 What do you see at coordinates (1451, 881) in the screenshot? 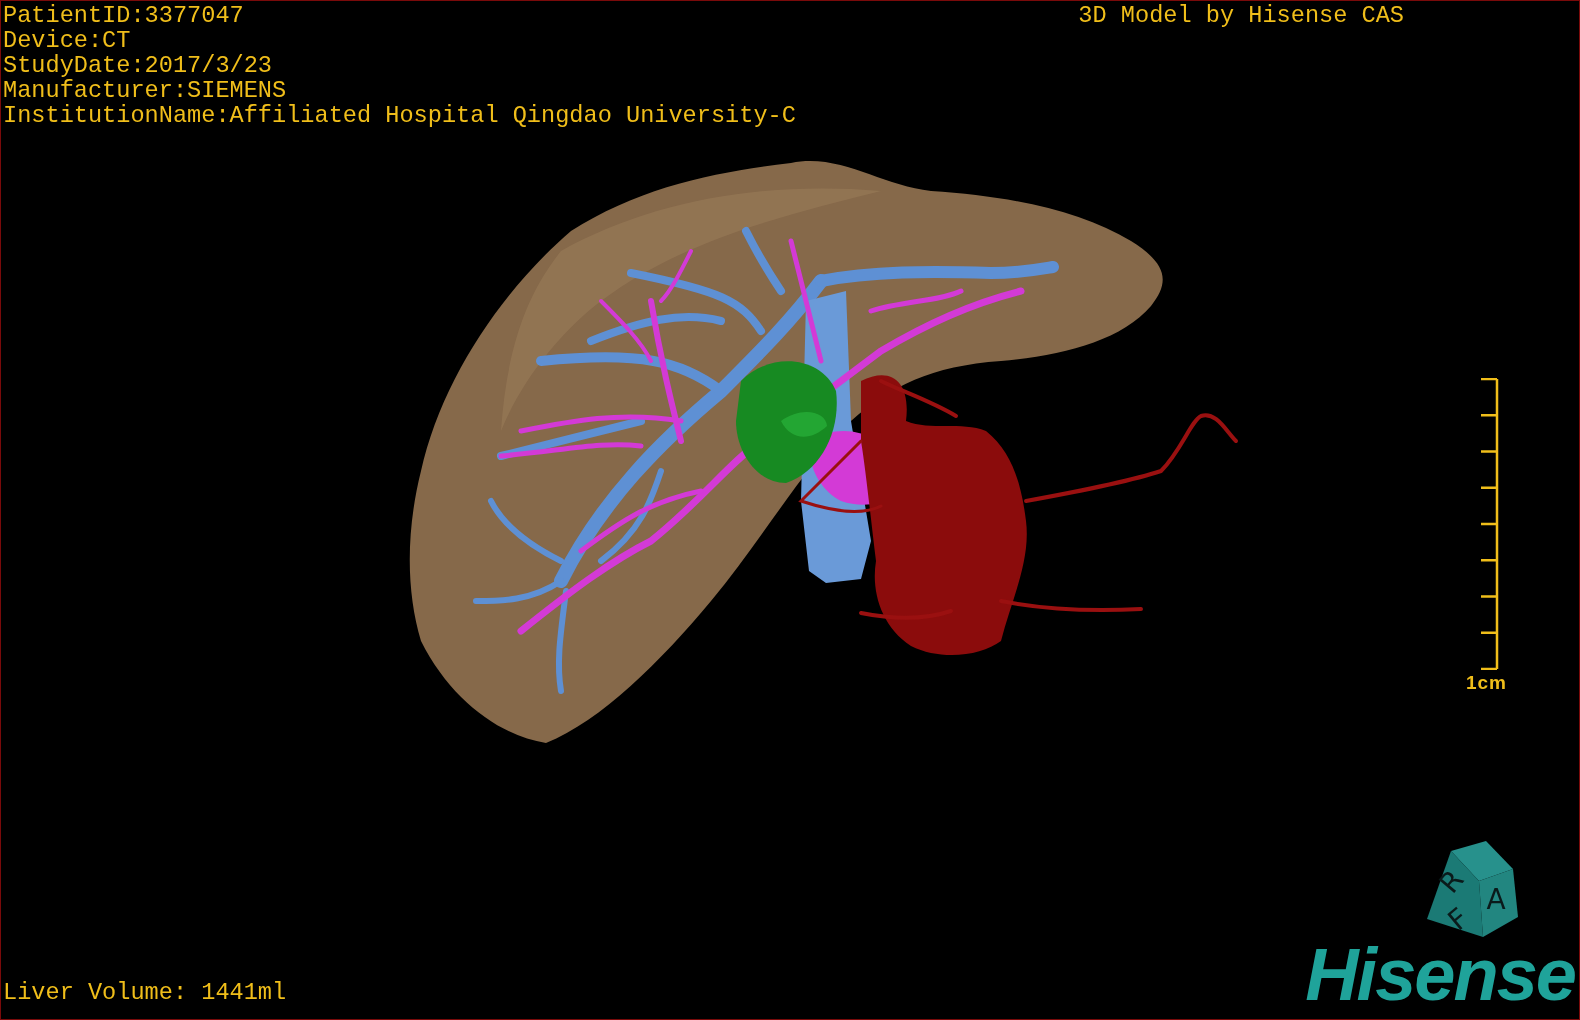
I see `cube-face-label: R` at bounding box center [1451, 881].